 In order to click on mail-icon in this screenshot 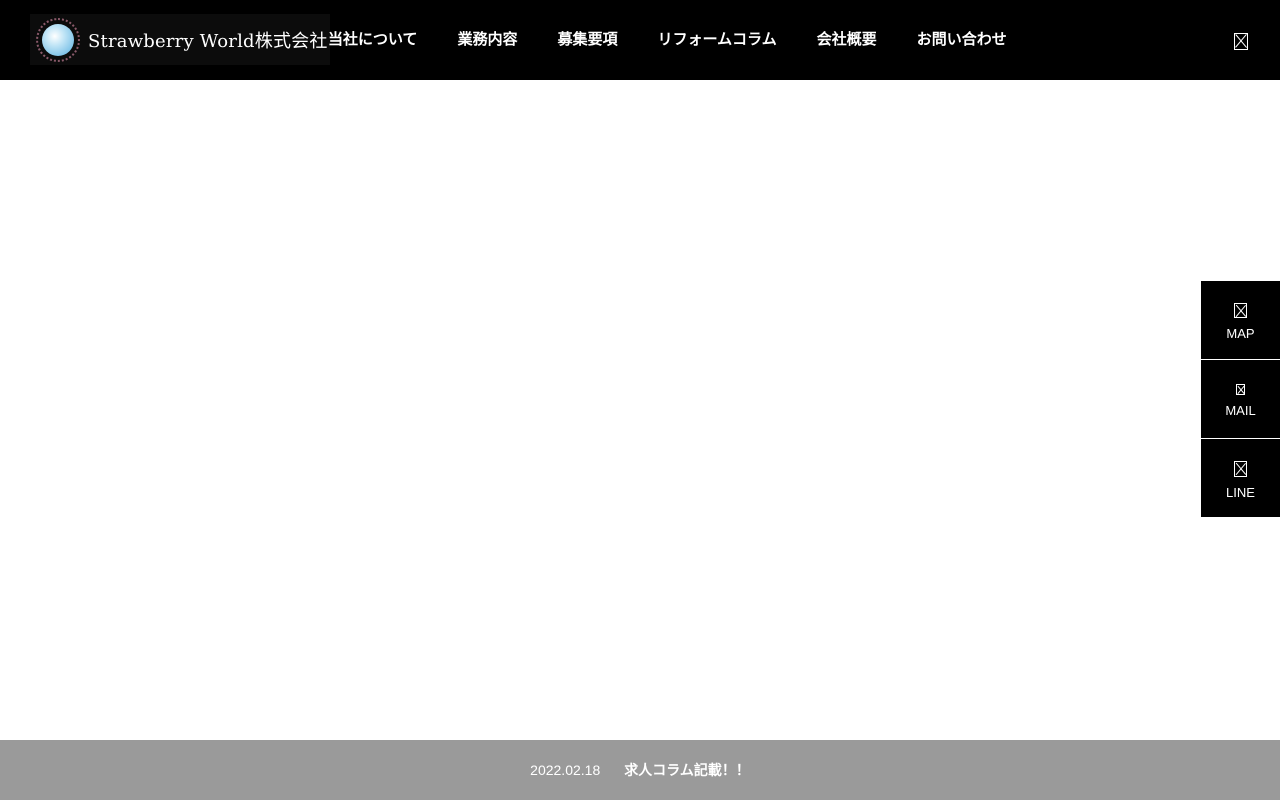, I will do `click(1240, 389)`.